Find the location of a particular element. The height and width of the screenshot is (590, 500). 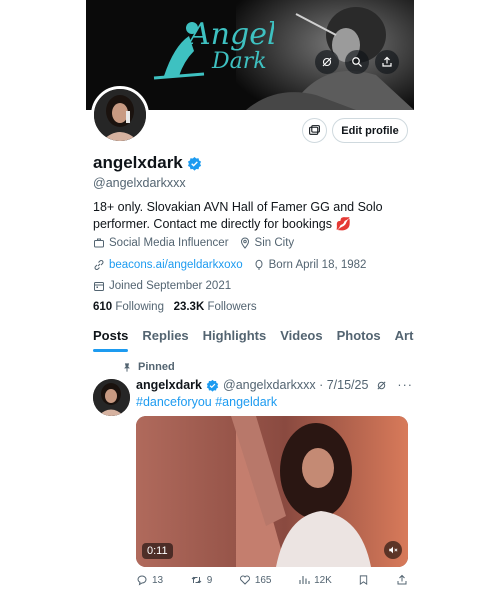

profile-avatar is located at coordinates (120, 115).